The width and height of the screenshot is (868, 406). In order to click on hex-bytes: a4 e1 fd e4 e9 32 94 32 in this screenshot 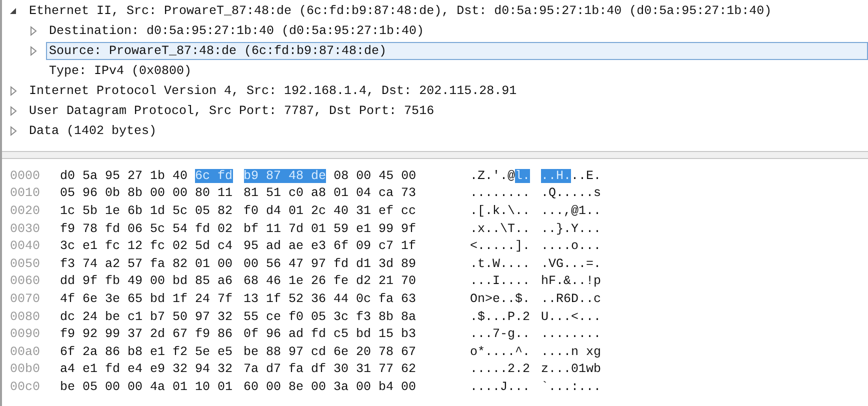, I will do `click(146, 369)`.